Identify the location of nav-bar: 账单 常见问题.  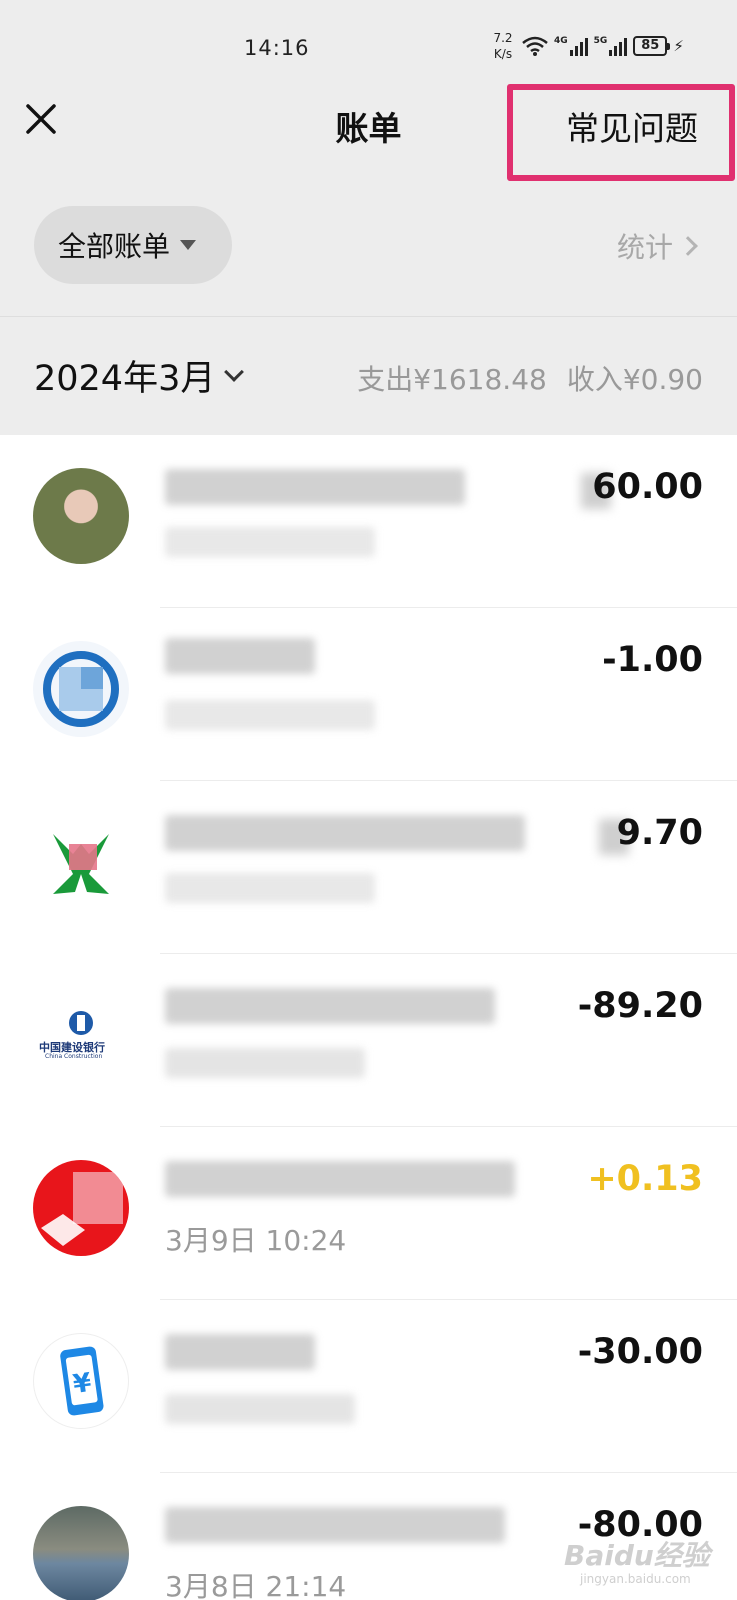
(368, 130).